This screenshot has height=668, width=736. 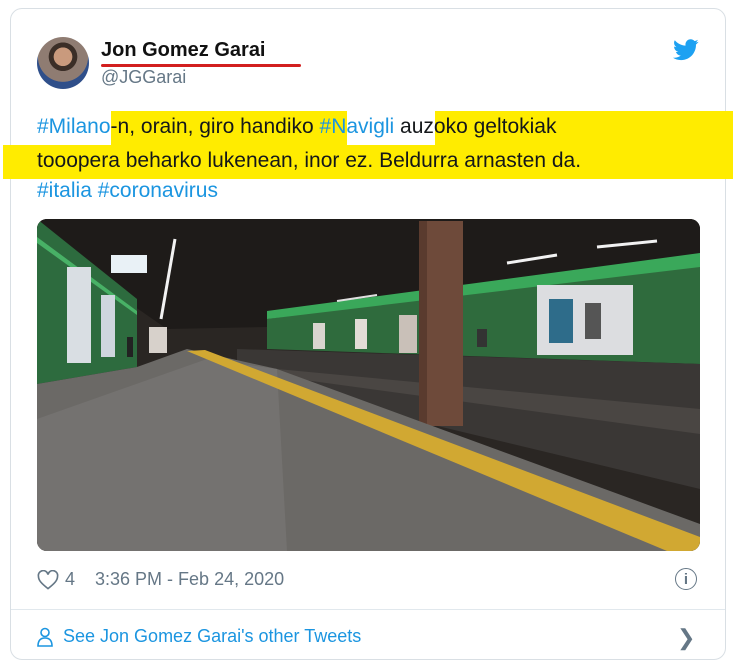 What do you see at coordinates (215, 126) in the screenshot?
I see `tweet-text-segment: -n, orain, giro handiko` at bounding box center [215, 126].